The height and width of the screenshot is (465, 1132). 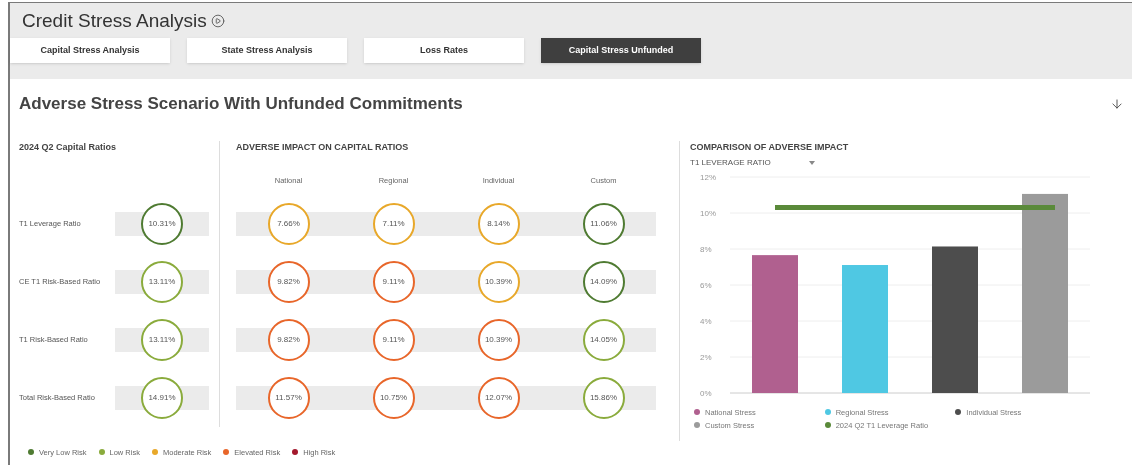 What do you see at coordinates (393, 397) in the screenshot?
I see `ratio-ring: 10.75%` at bounding box center [393, 397].